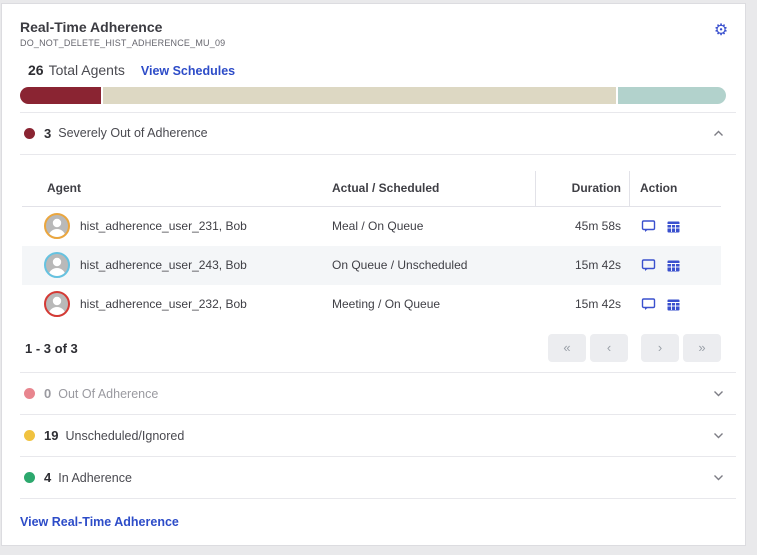 Image resolution: width=757 pixels, height=555 pixels. I want to click on divider, so click(378, 154).